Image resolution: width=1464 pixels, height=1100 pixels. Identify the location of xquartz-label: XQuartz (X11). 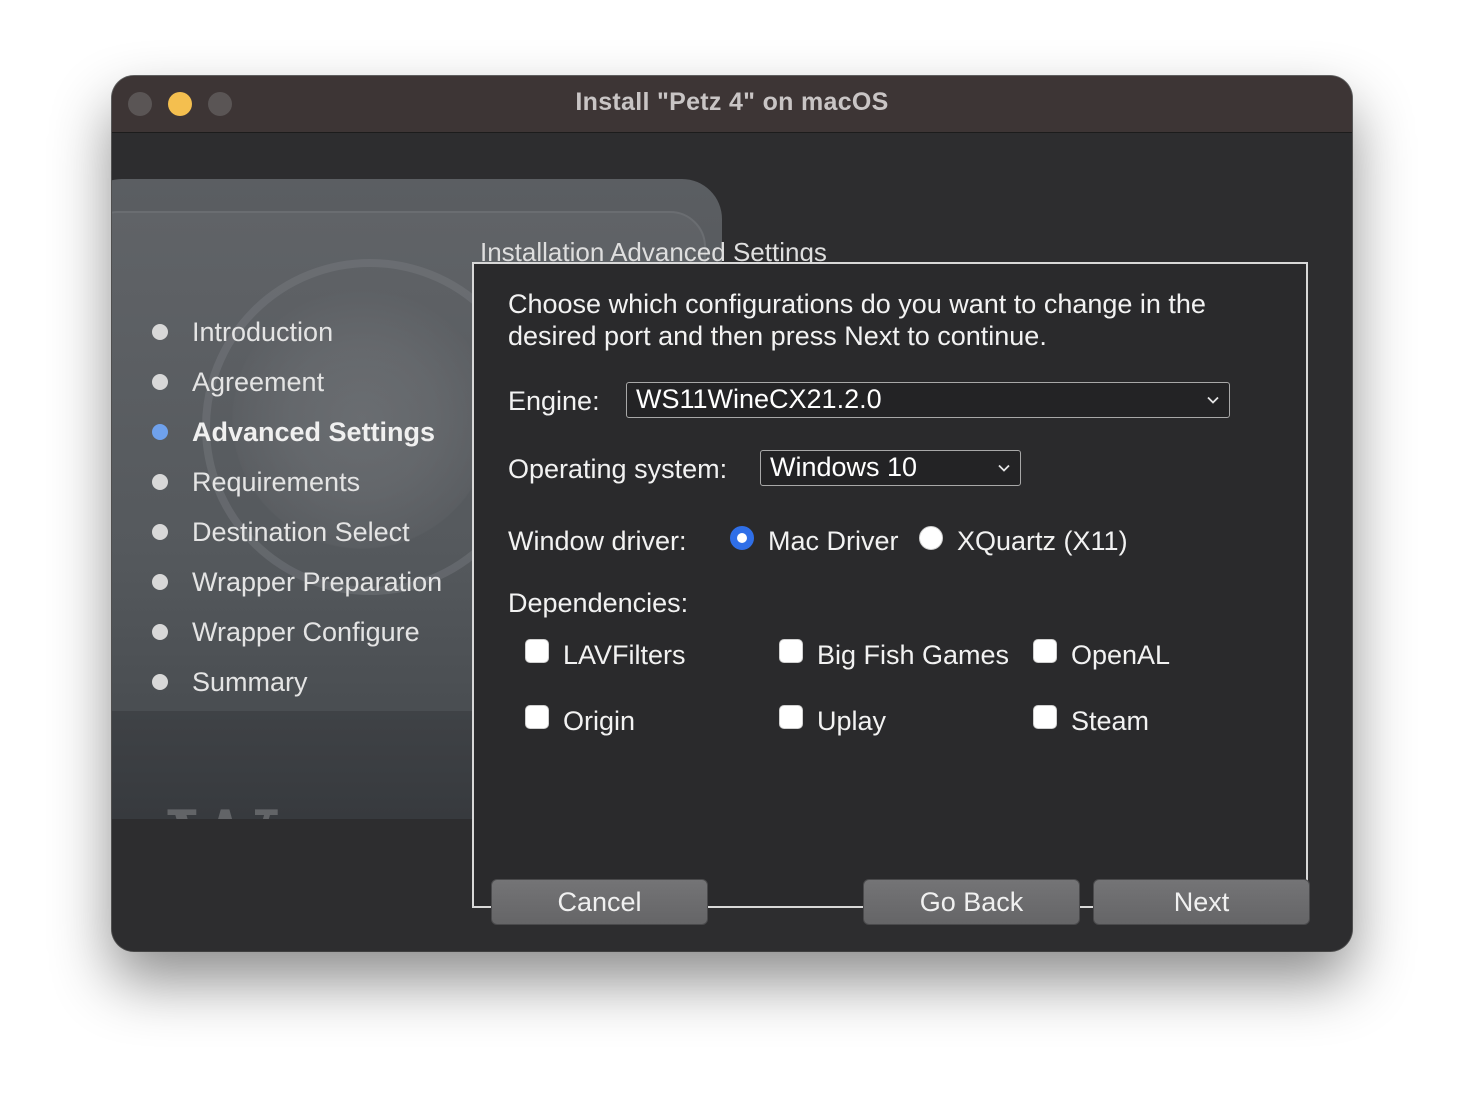
(1042, 541).